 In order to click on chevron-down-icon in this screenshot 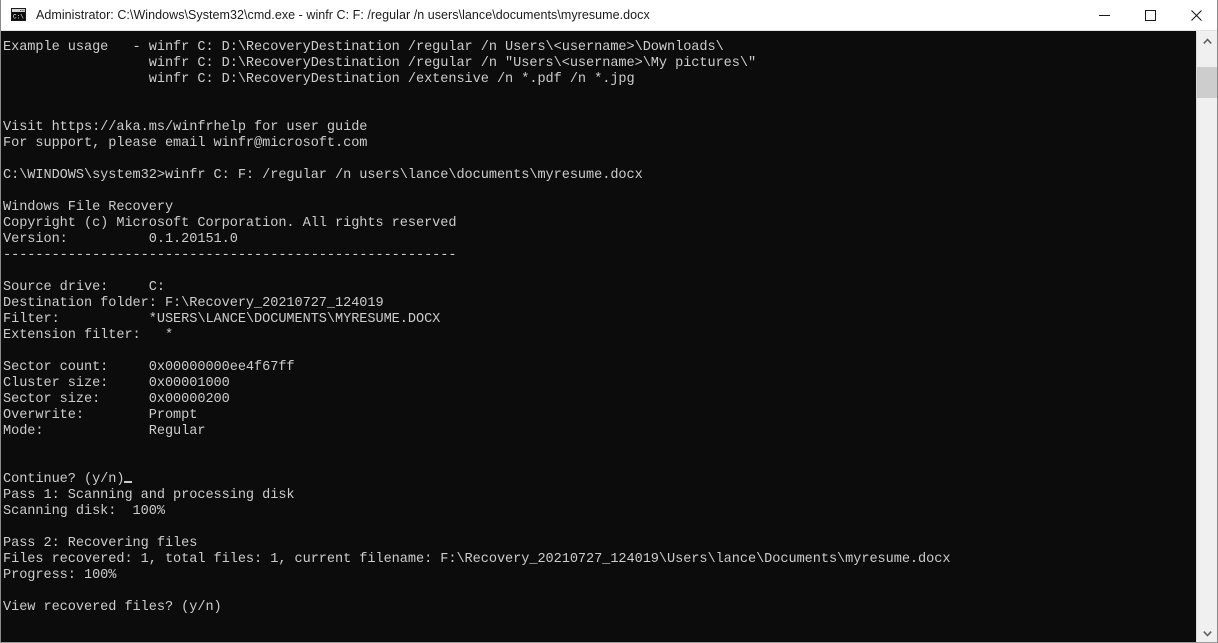, I will do `click(1207, 633)`.